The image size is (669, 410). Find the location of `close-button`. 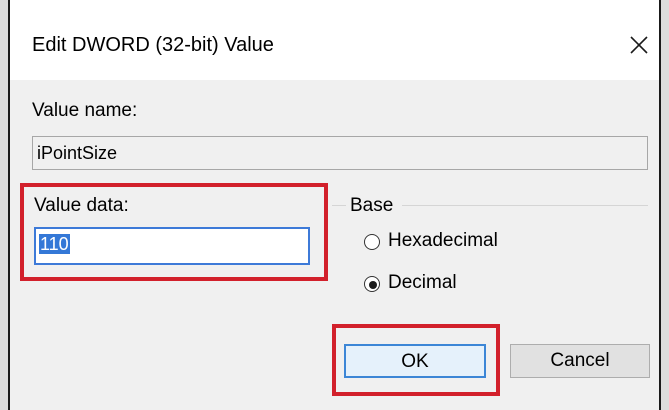

close-button is located at coordinates (639, 45).